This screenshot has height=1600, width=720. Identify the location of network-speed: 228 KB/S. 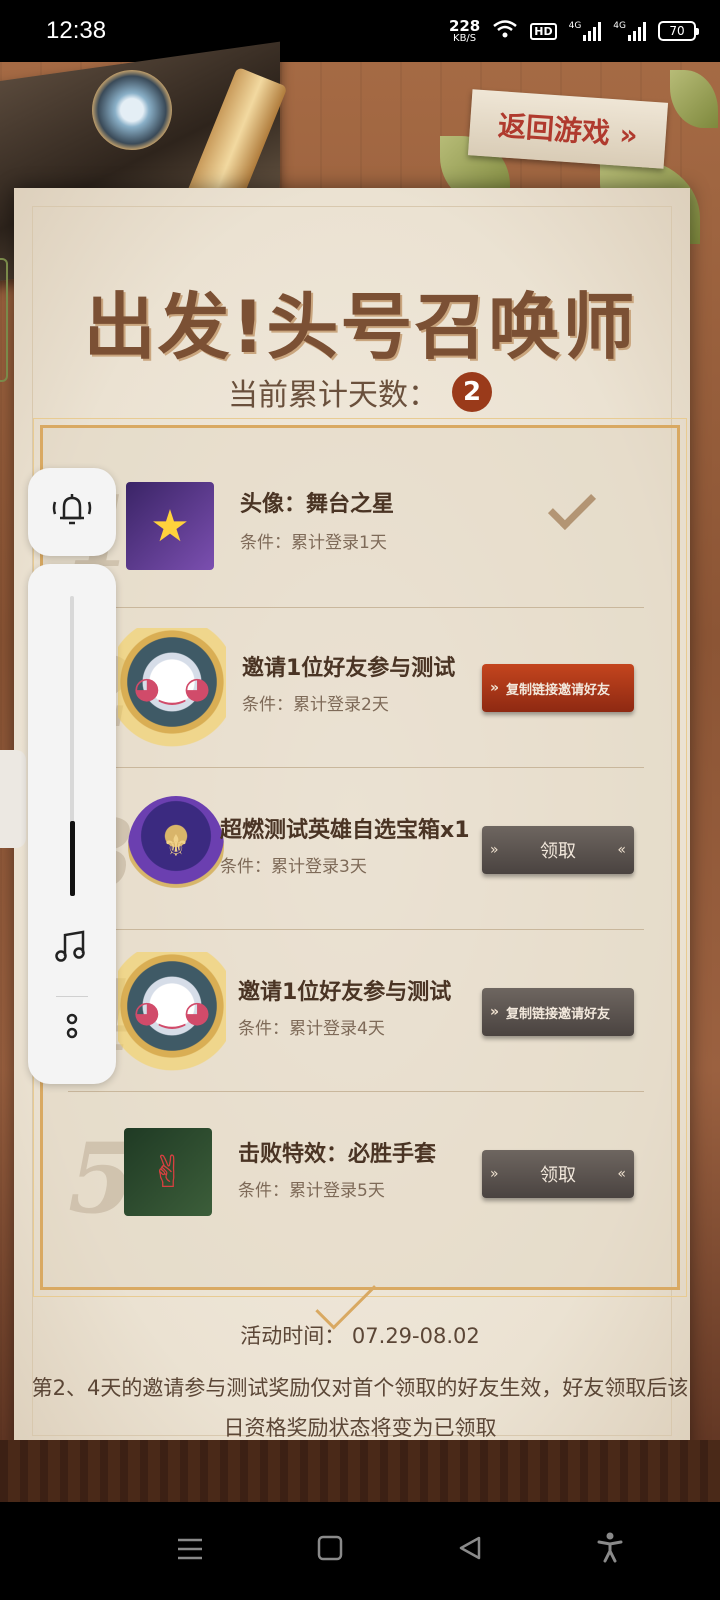
(464, 30).